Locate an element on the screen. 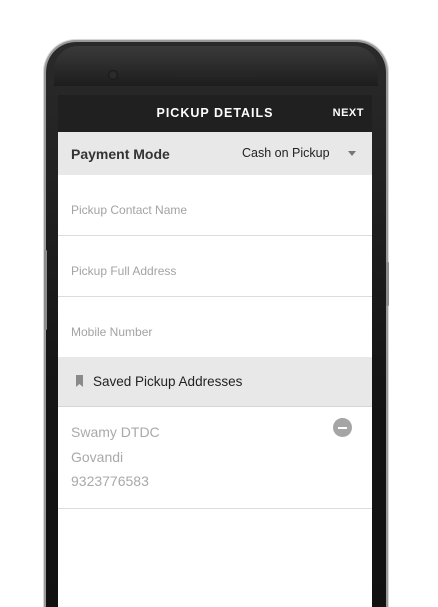  saved-addresses-label: Saved Pickup Addresses is located at coordinates (168, 381).